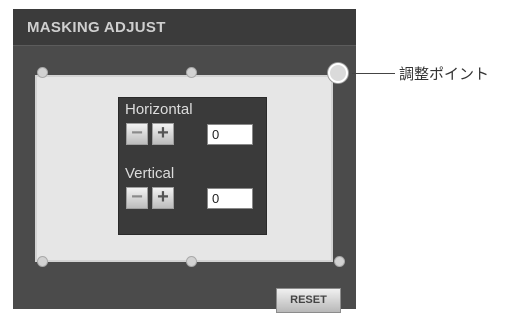 This screenshot has width=529, height=314. What do you see at coordinates (159, 109) in the screenshot?
I see `horizontal-label: Horizontal` at bounding box center [159, 109].